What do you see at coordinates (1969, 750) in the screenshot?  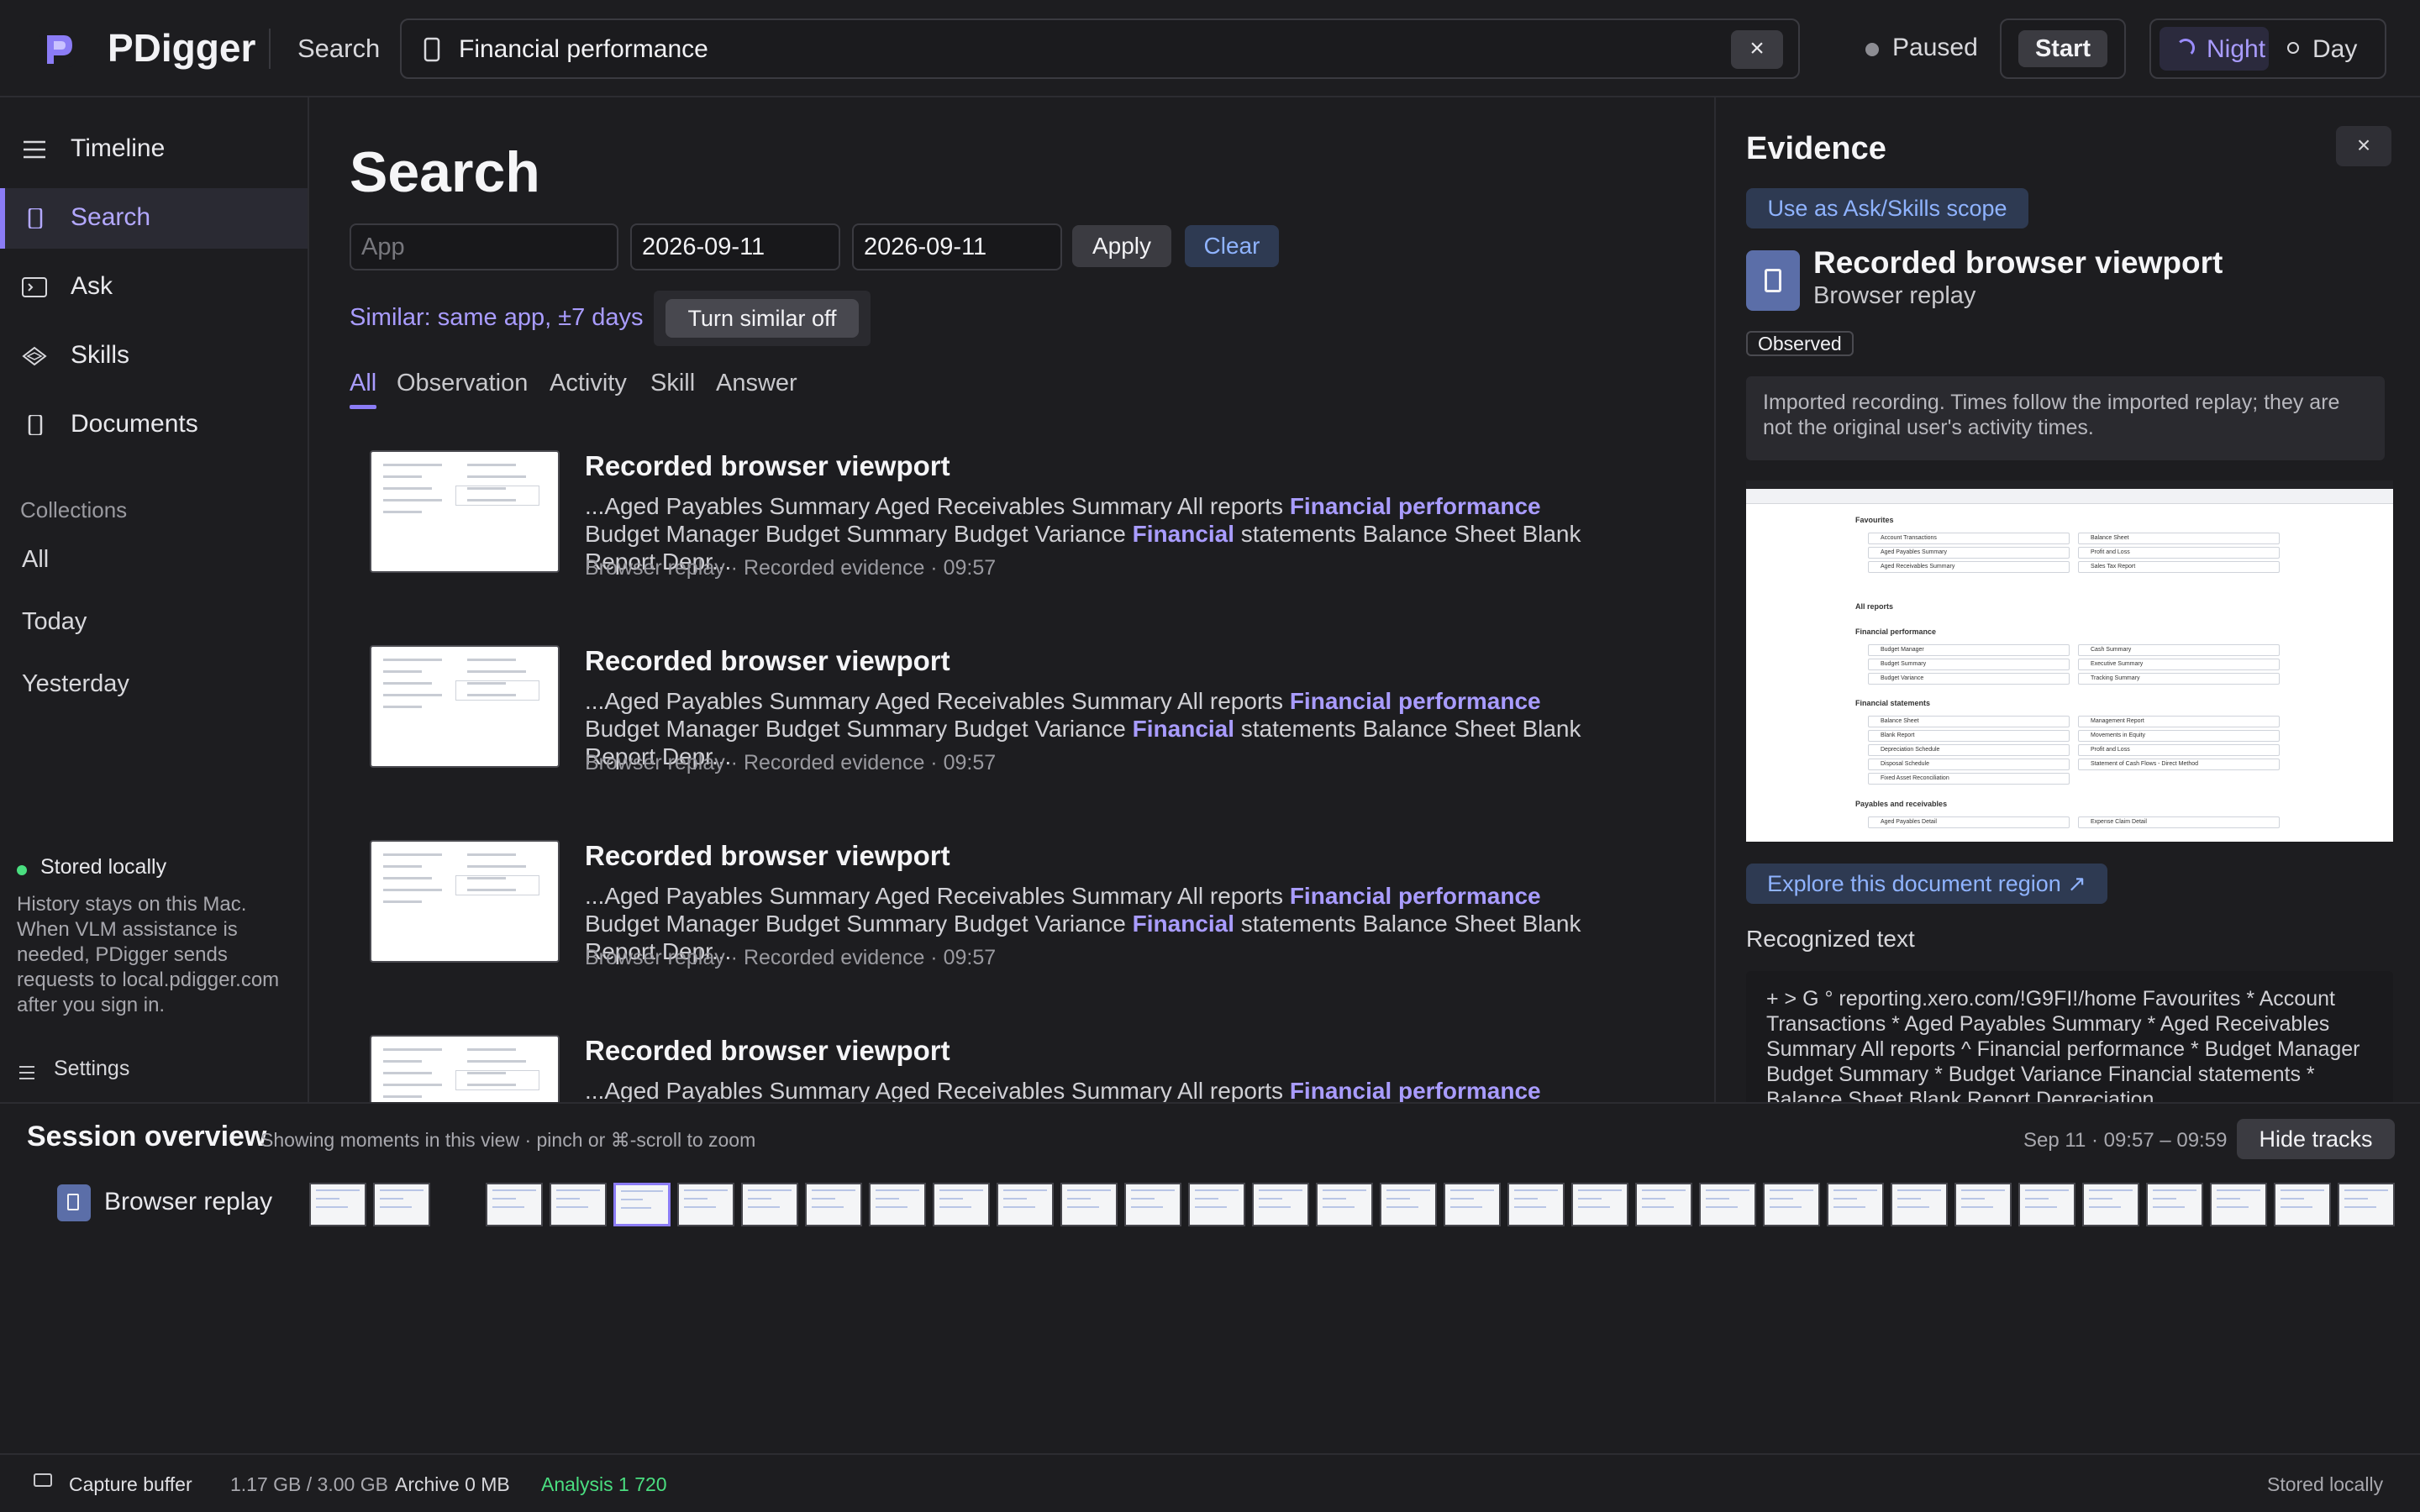 I see `screenshot-report-item: Depreciation Schedule` at bounding box center [1969, 750].